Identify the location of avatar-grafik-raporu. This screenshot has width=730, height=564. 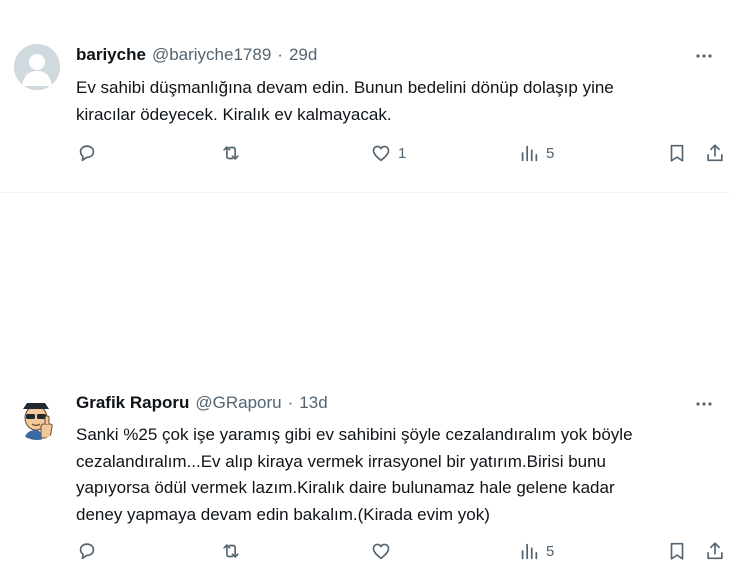
(37, 417).